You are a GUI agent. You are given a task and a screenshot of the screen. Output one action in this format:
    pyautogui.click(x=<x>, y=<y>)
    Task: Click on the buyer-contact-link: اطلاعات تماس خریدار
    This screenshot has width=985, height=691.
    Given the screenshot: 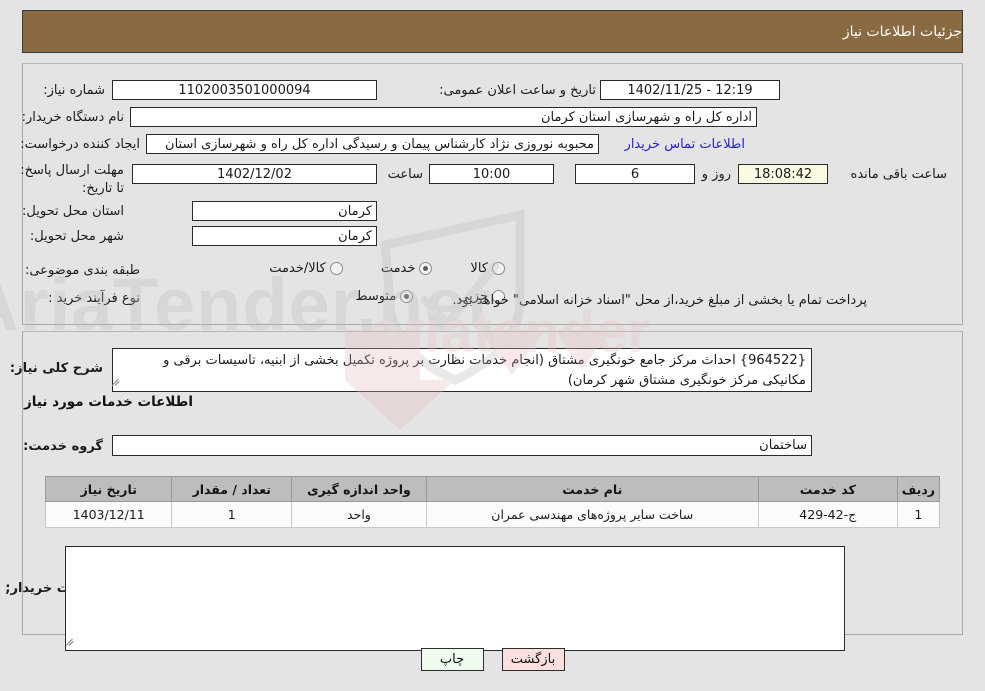 What is the action you would take?
    pyautogui.click(x=685, y=144)
    